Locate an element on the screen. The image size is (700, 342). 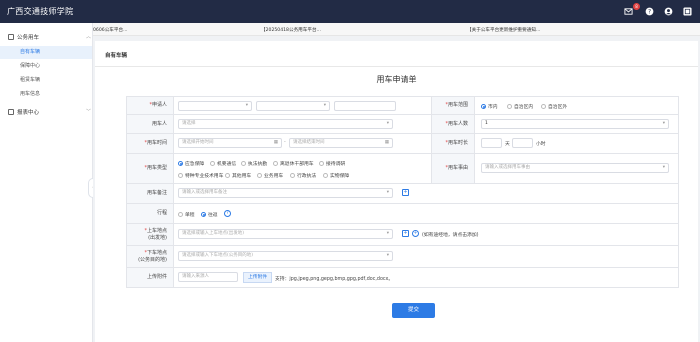
avatar-icon is located at coordinates (687, 11).